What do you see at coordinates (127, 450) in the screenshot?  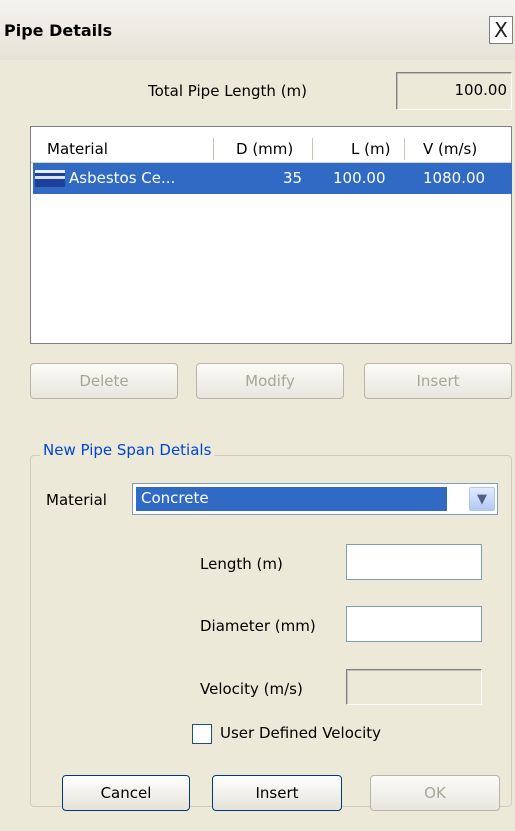 I see `group-title: New Pipe Span Detials` at bounding box center [127, 450].